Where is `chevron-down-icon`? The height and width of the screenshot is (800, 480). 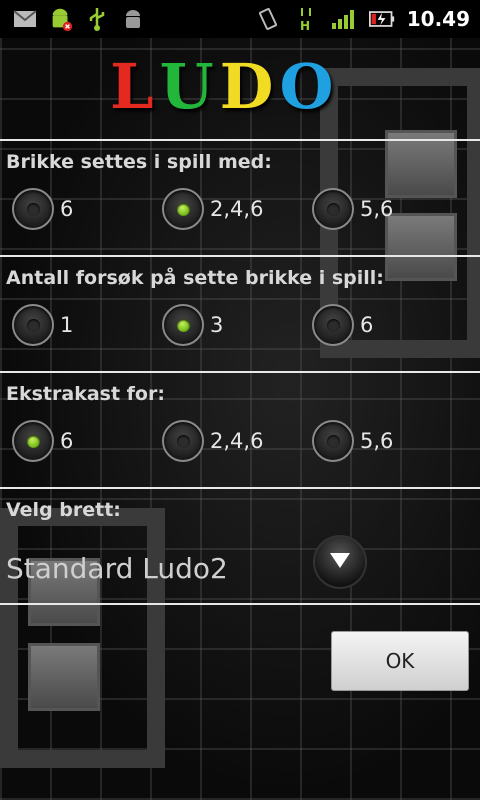
chevron-down-icon is located at coordinates (340, 562).